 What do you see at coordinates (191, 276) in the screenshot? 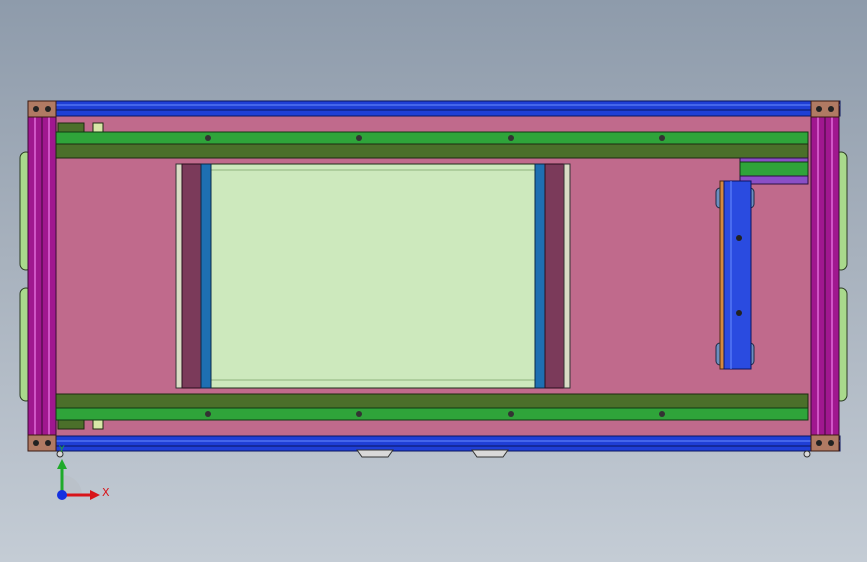
I see `left-roller` at bounding box center [191, 276].